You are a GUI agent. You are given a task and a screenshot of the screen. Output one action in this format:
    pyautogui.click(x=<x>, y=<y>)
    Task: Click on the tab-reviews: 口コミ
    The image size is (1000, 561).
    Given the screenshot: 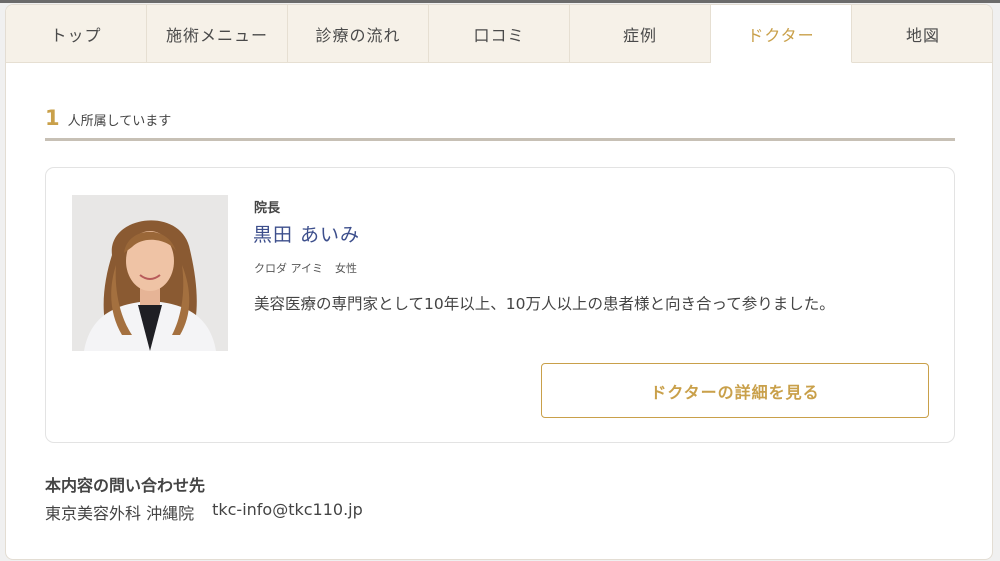 What is the action you would take?
    pyautogui.click(x=499, y=34)
    